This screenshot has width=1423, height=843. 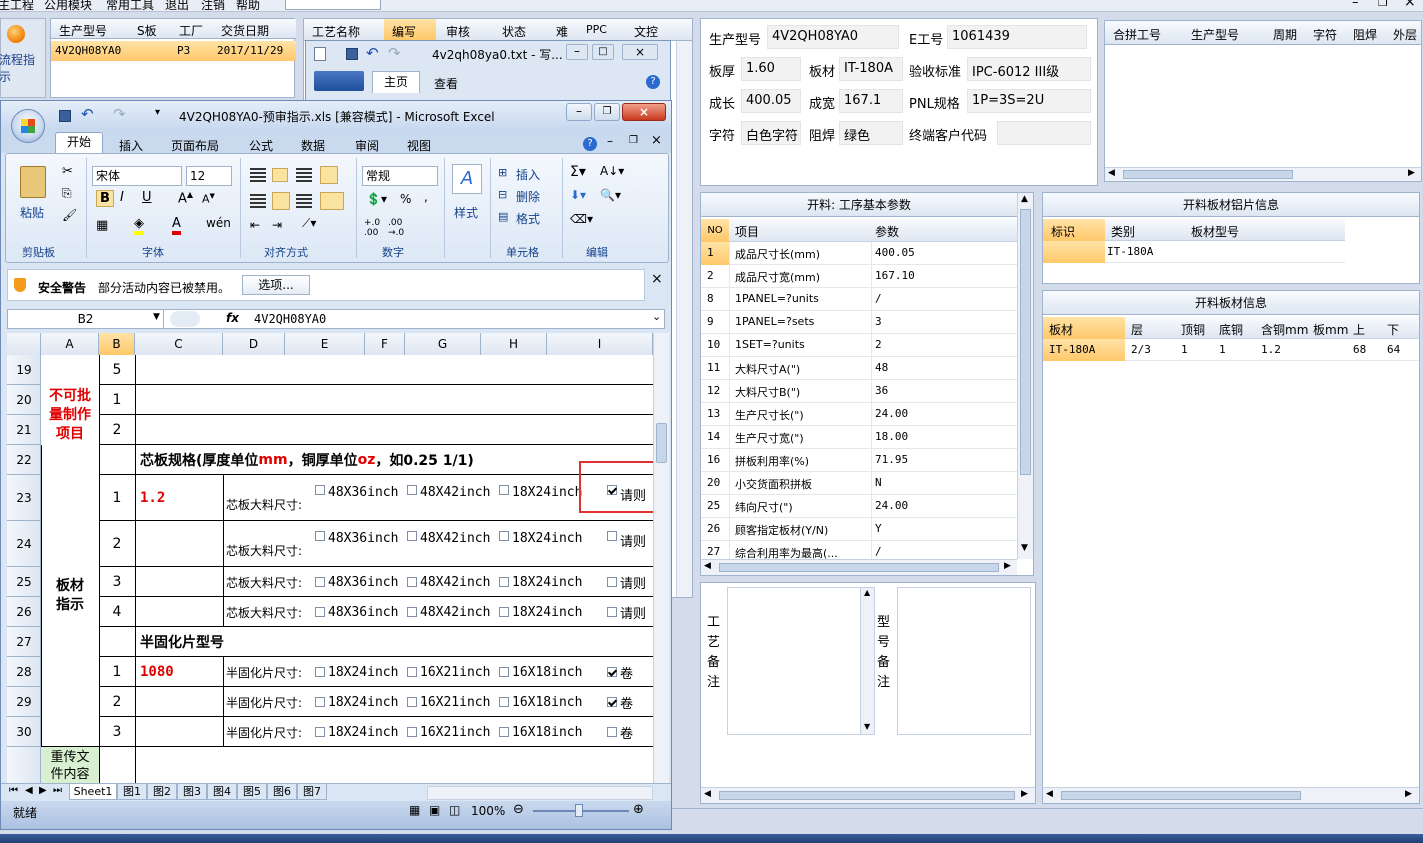 What do you see at coordinates (218, 223) in the screenshot?
I see `phonetic-icon: wén` at bounding box center [218, 223].